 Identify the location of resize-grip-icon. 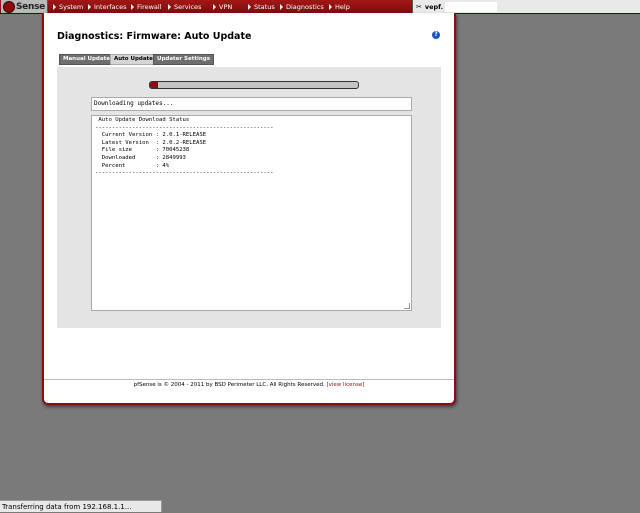
(407, 306).